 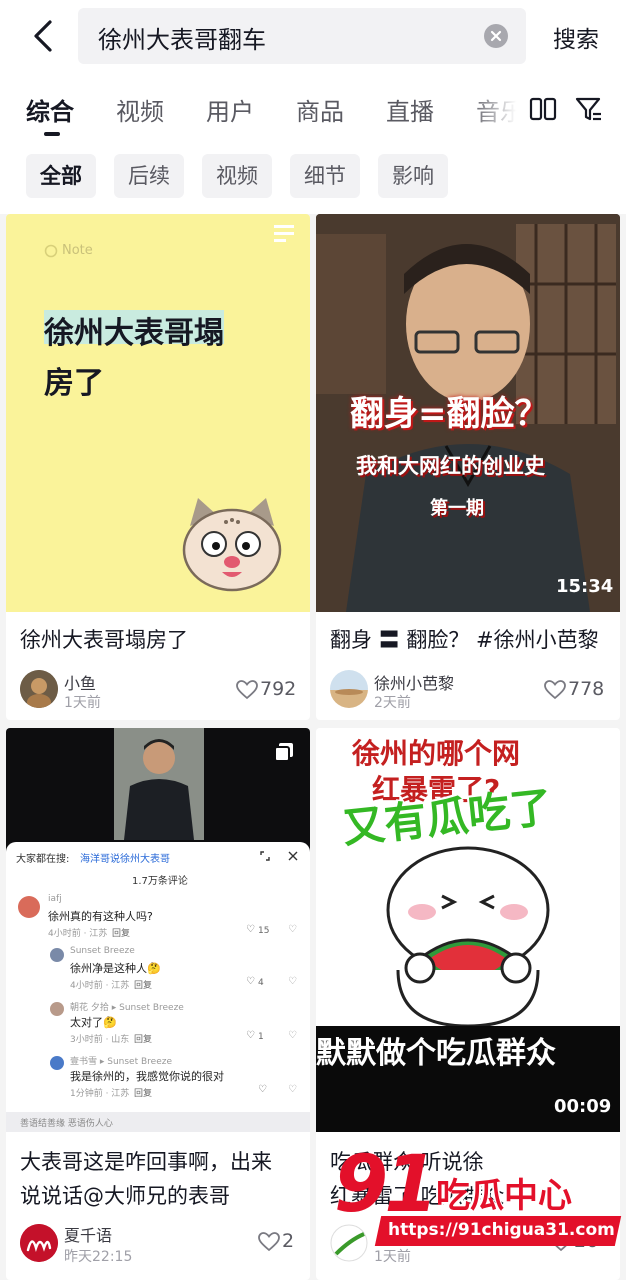 What do you see at coordinates (74, 383) in the screenshot?
I see `note-headline-line2: 房了` at bounding box center [74, 383].